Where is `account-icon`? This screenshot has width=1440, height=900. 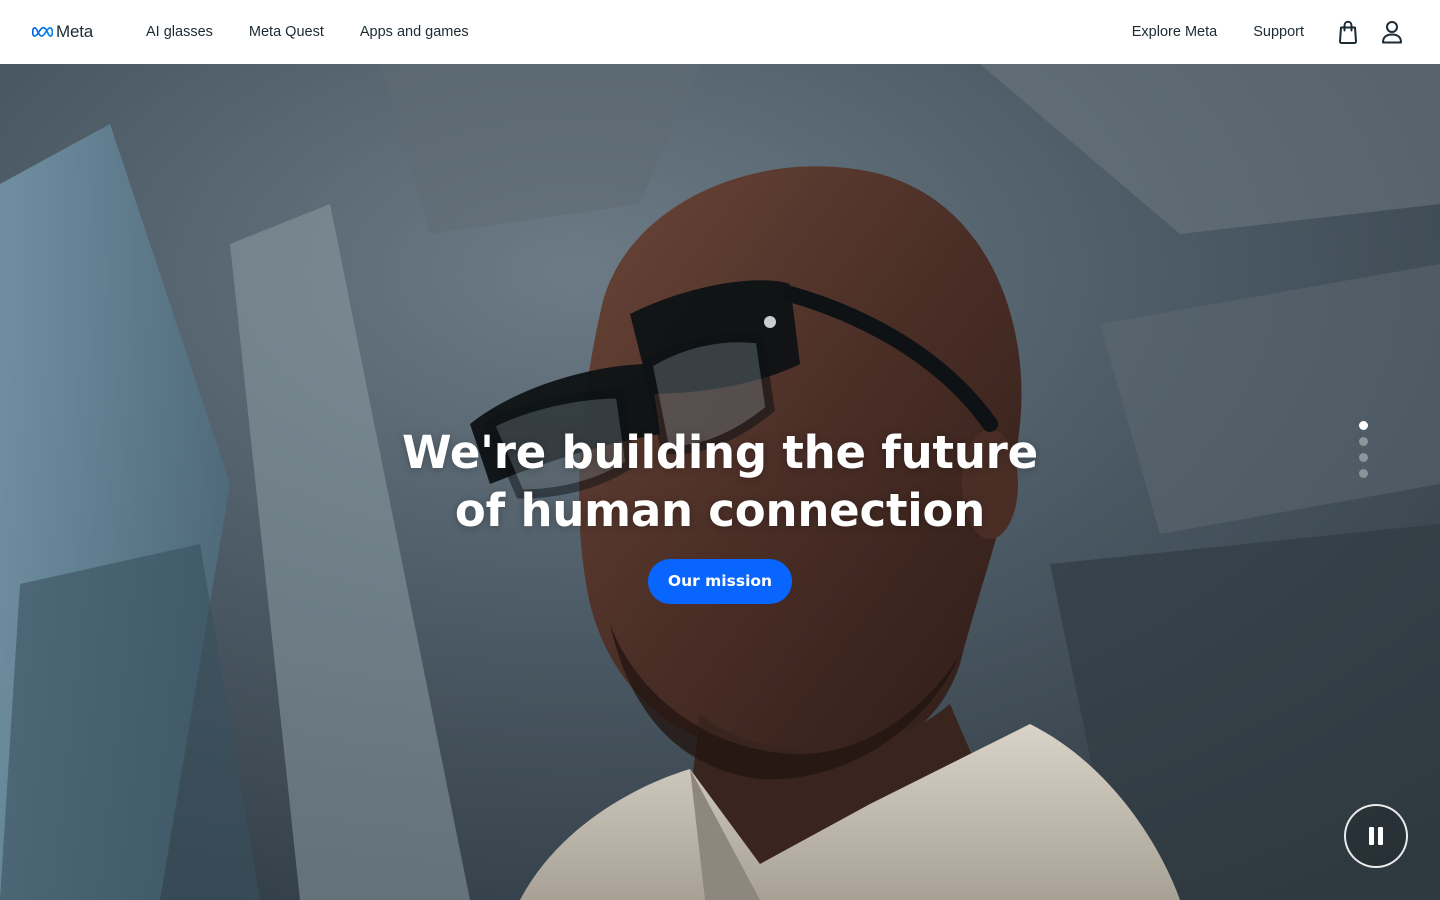
account-icon is located at coordinates (1392, 32).